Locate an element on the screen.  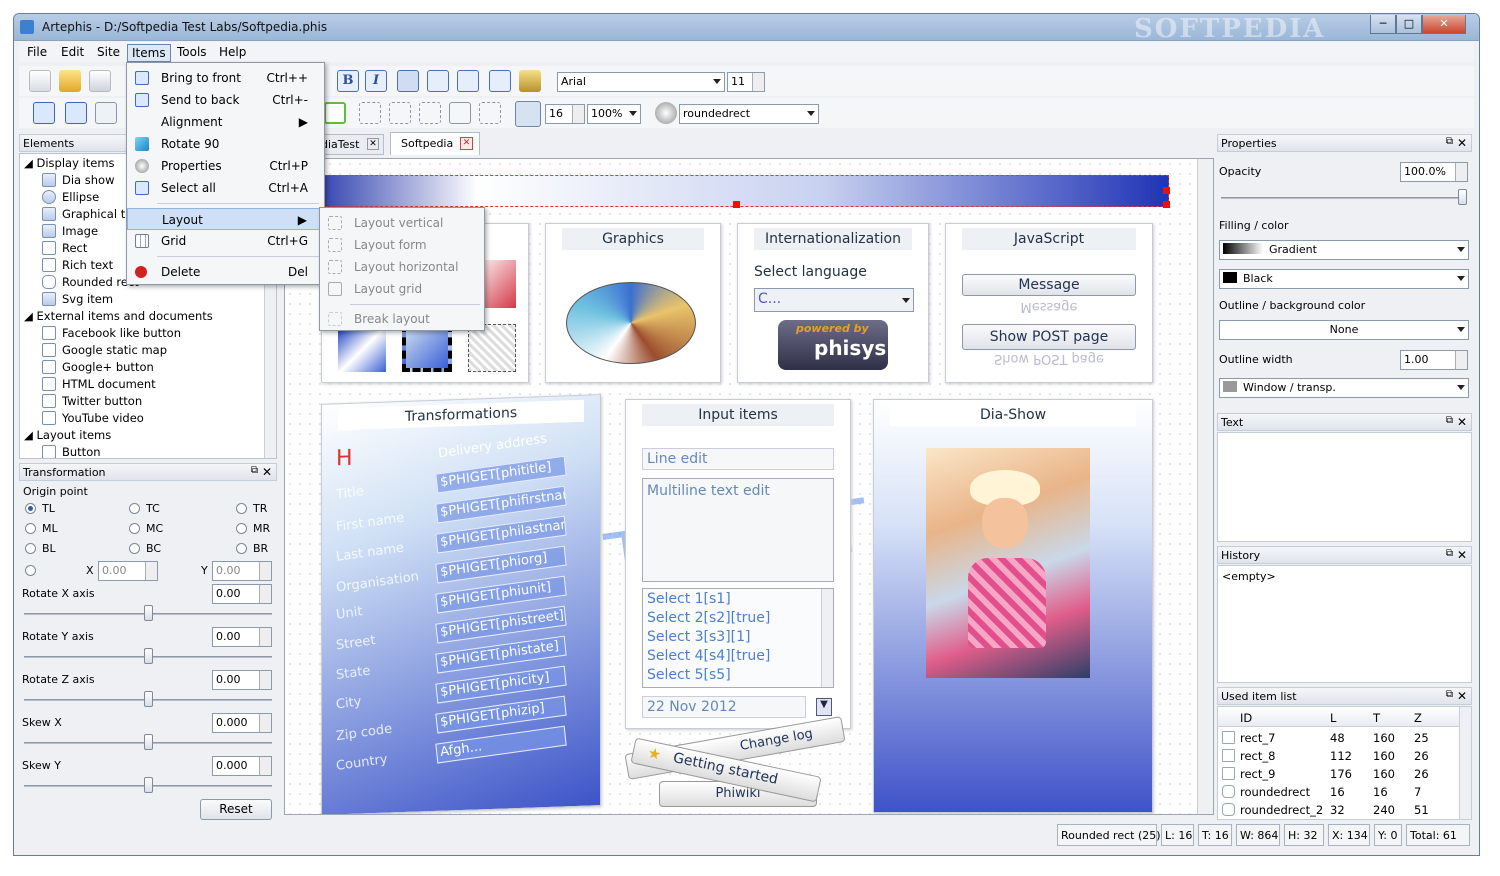
line-edit: Line edit is located at coordinates (738, 459).